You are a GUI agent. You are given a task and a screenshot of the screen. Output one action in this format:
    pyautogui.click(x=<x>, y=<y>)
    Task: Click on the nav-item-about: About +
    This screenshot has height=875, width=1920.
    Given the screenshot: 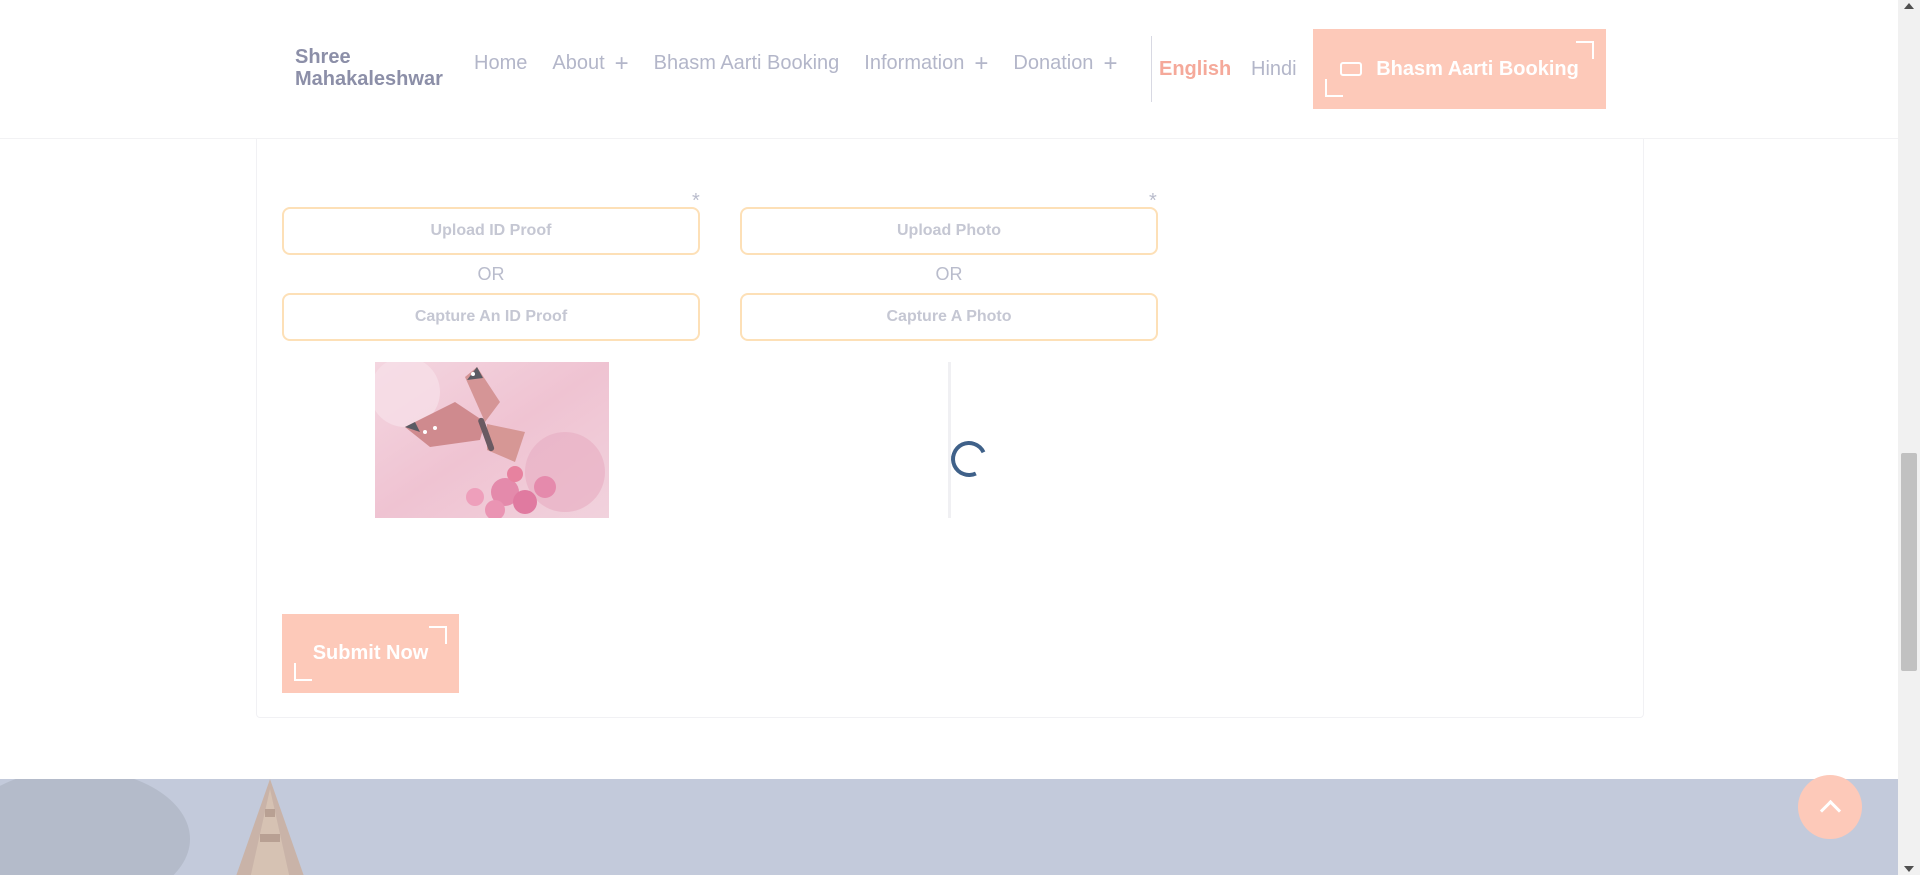 What is the action you would take?
    pyautogui.click(x=590, y=63)
    